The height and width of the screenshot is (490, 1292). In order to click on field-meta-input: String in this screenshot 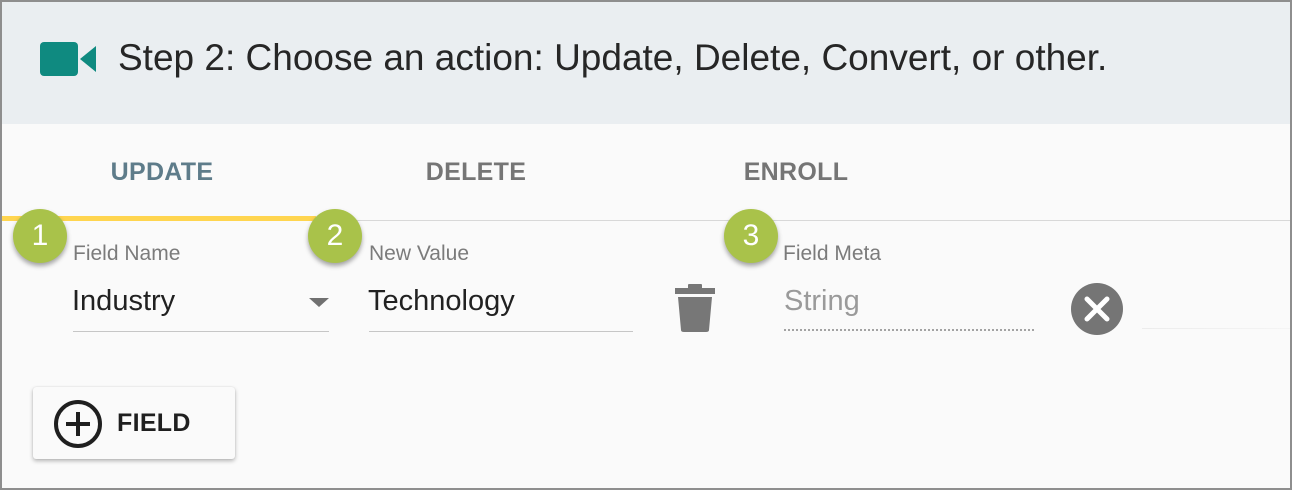, I will do `click(822, 301)`.